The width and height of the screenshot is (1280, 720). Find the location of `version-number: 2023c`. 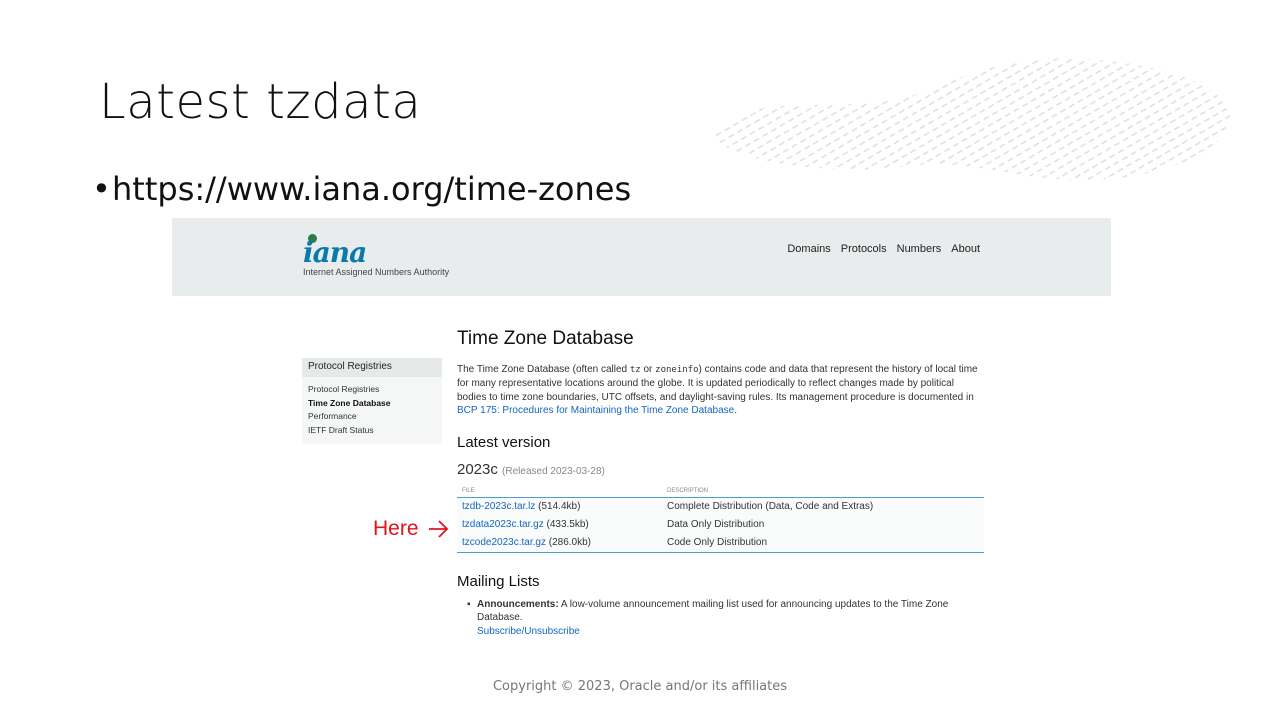

version-number: 2023c is located at coordinates (477, 469).